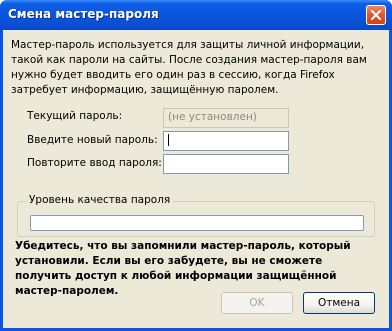 This screenshot has height=331, width=392. Describe the element at coordinates (212, 117) in the screenshot. I see `current-password-value: (не установлен)` at that location.